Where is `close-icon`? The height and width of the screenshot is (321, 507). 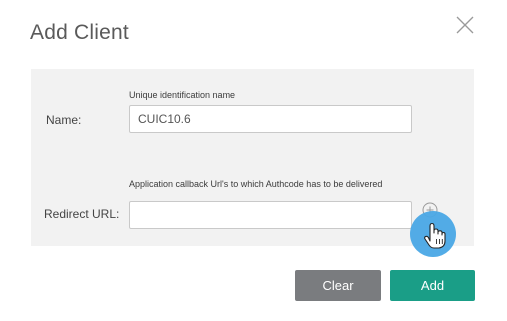 close-icon is located at coordinates (465, 25).